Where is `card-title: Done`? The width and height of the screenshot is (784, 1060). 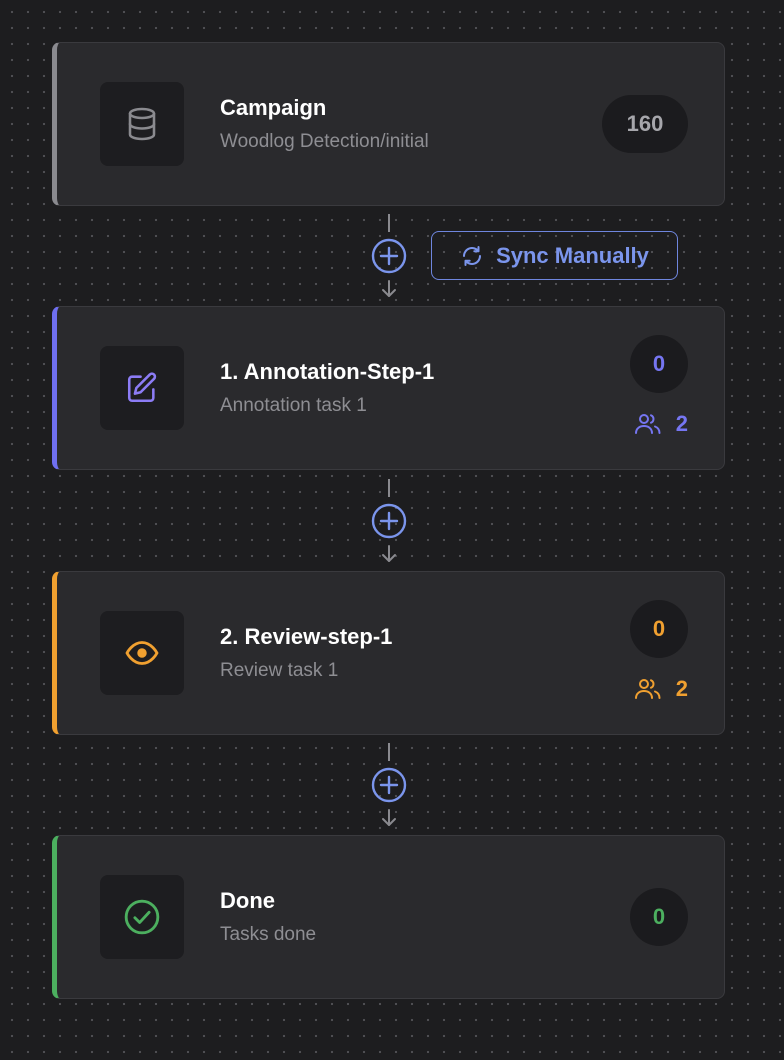 card-title: Done is located at coordinates (247, 900).